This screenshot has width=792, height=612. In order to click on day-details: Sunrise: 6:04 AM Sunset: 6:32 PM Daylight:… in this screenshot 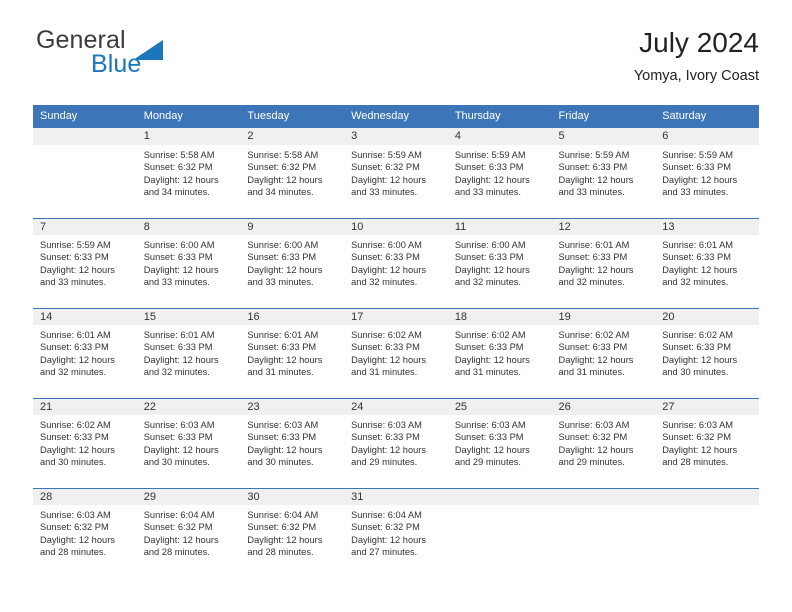, I will do `click(189, 532)`.